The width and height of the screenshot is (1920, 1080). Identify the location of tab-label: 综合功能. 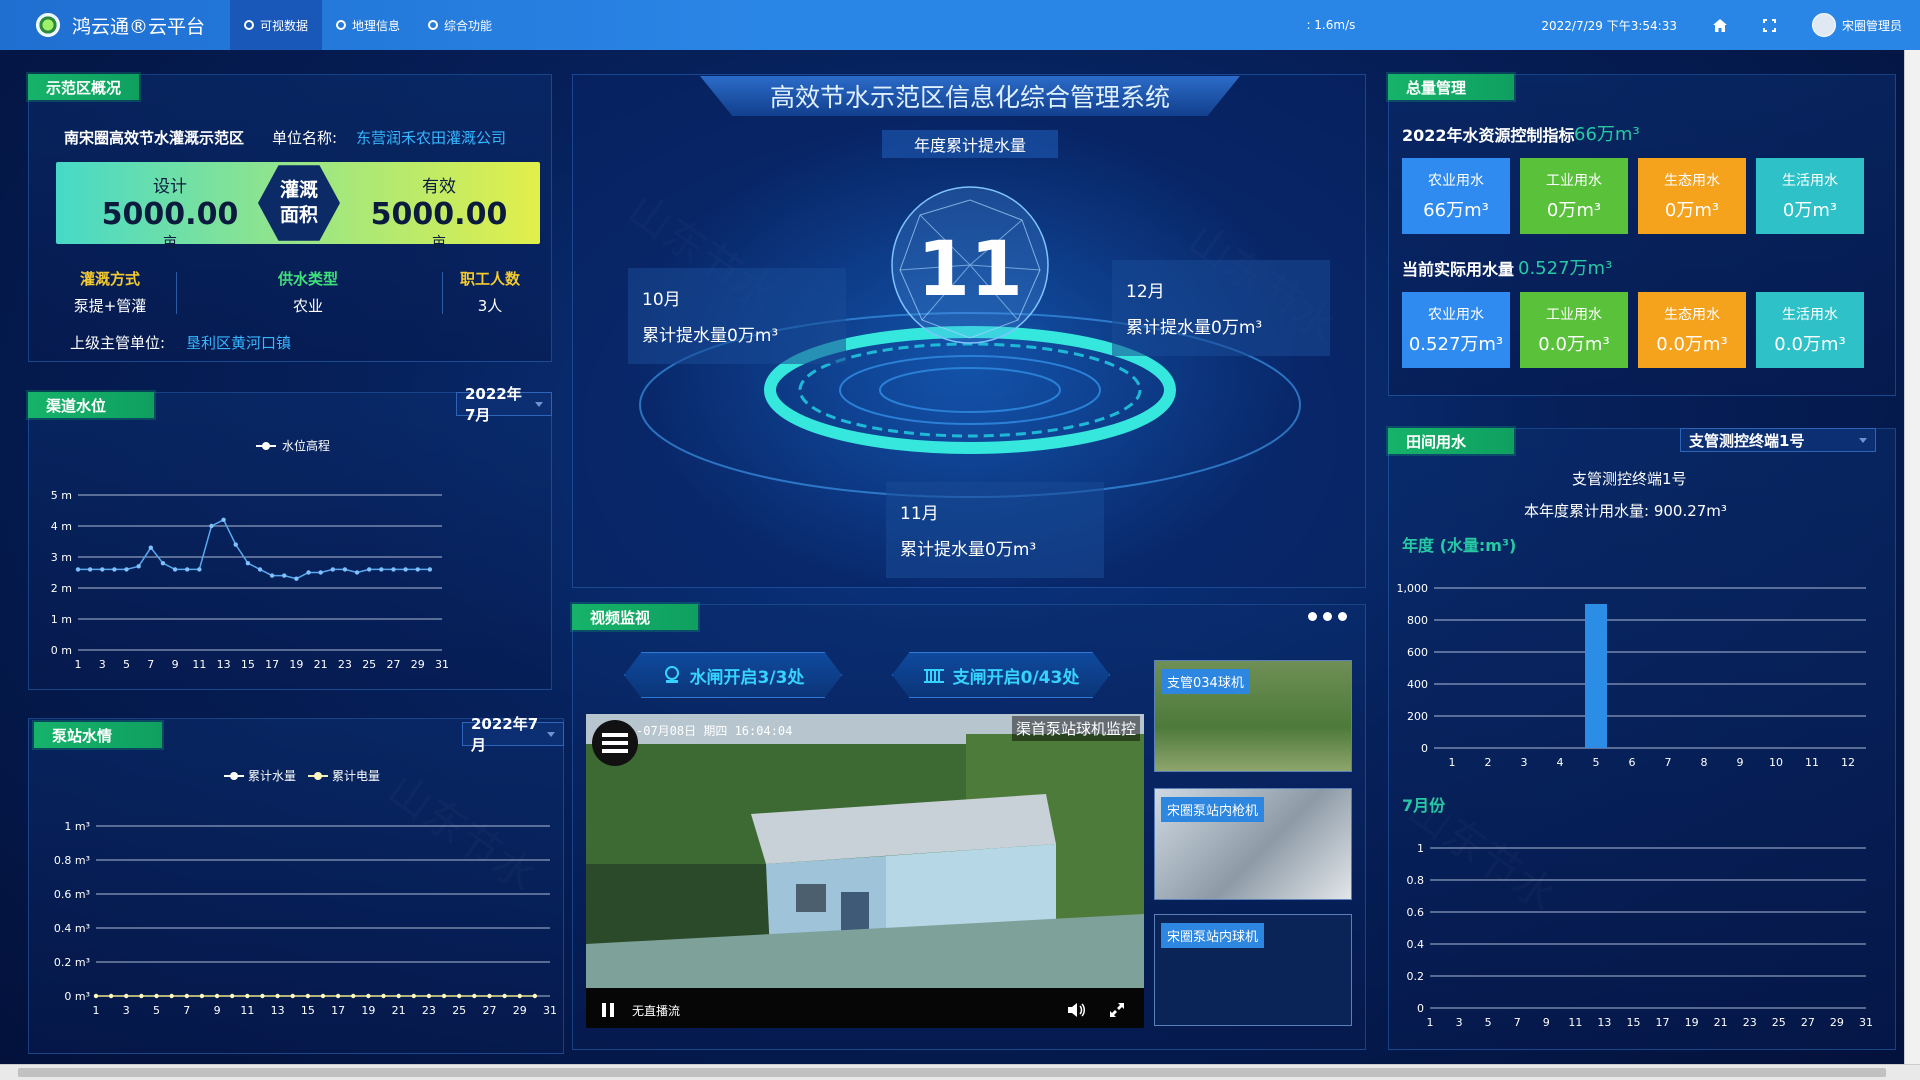
(468, 25).